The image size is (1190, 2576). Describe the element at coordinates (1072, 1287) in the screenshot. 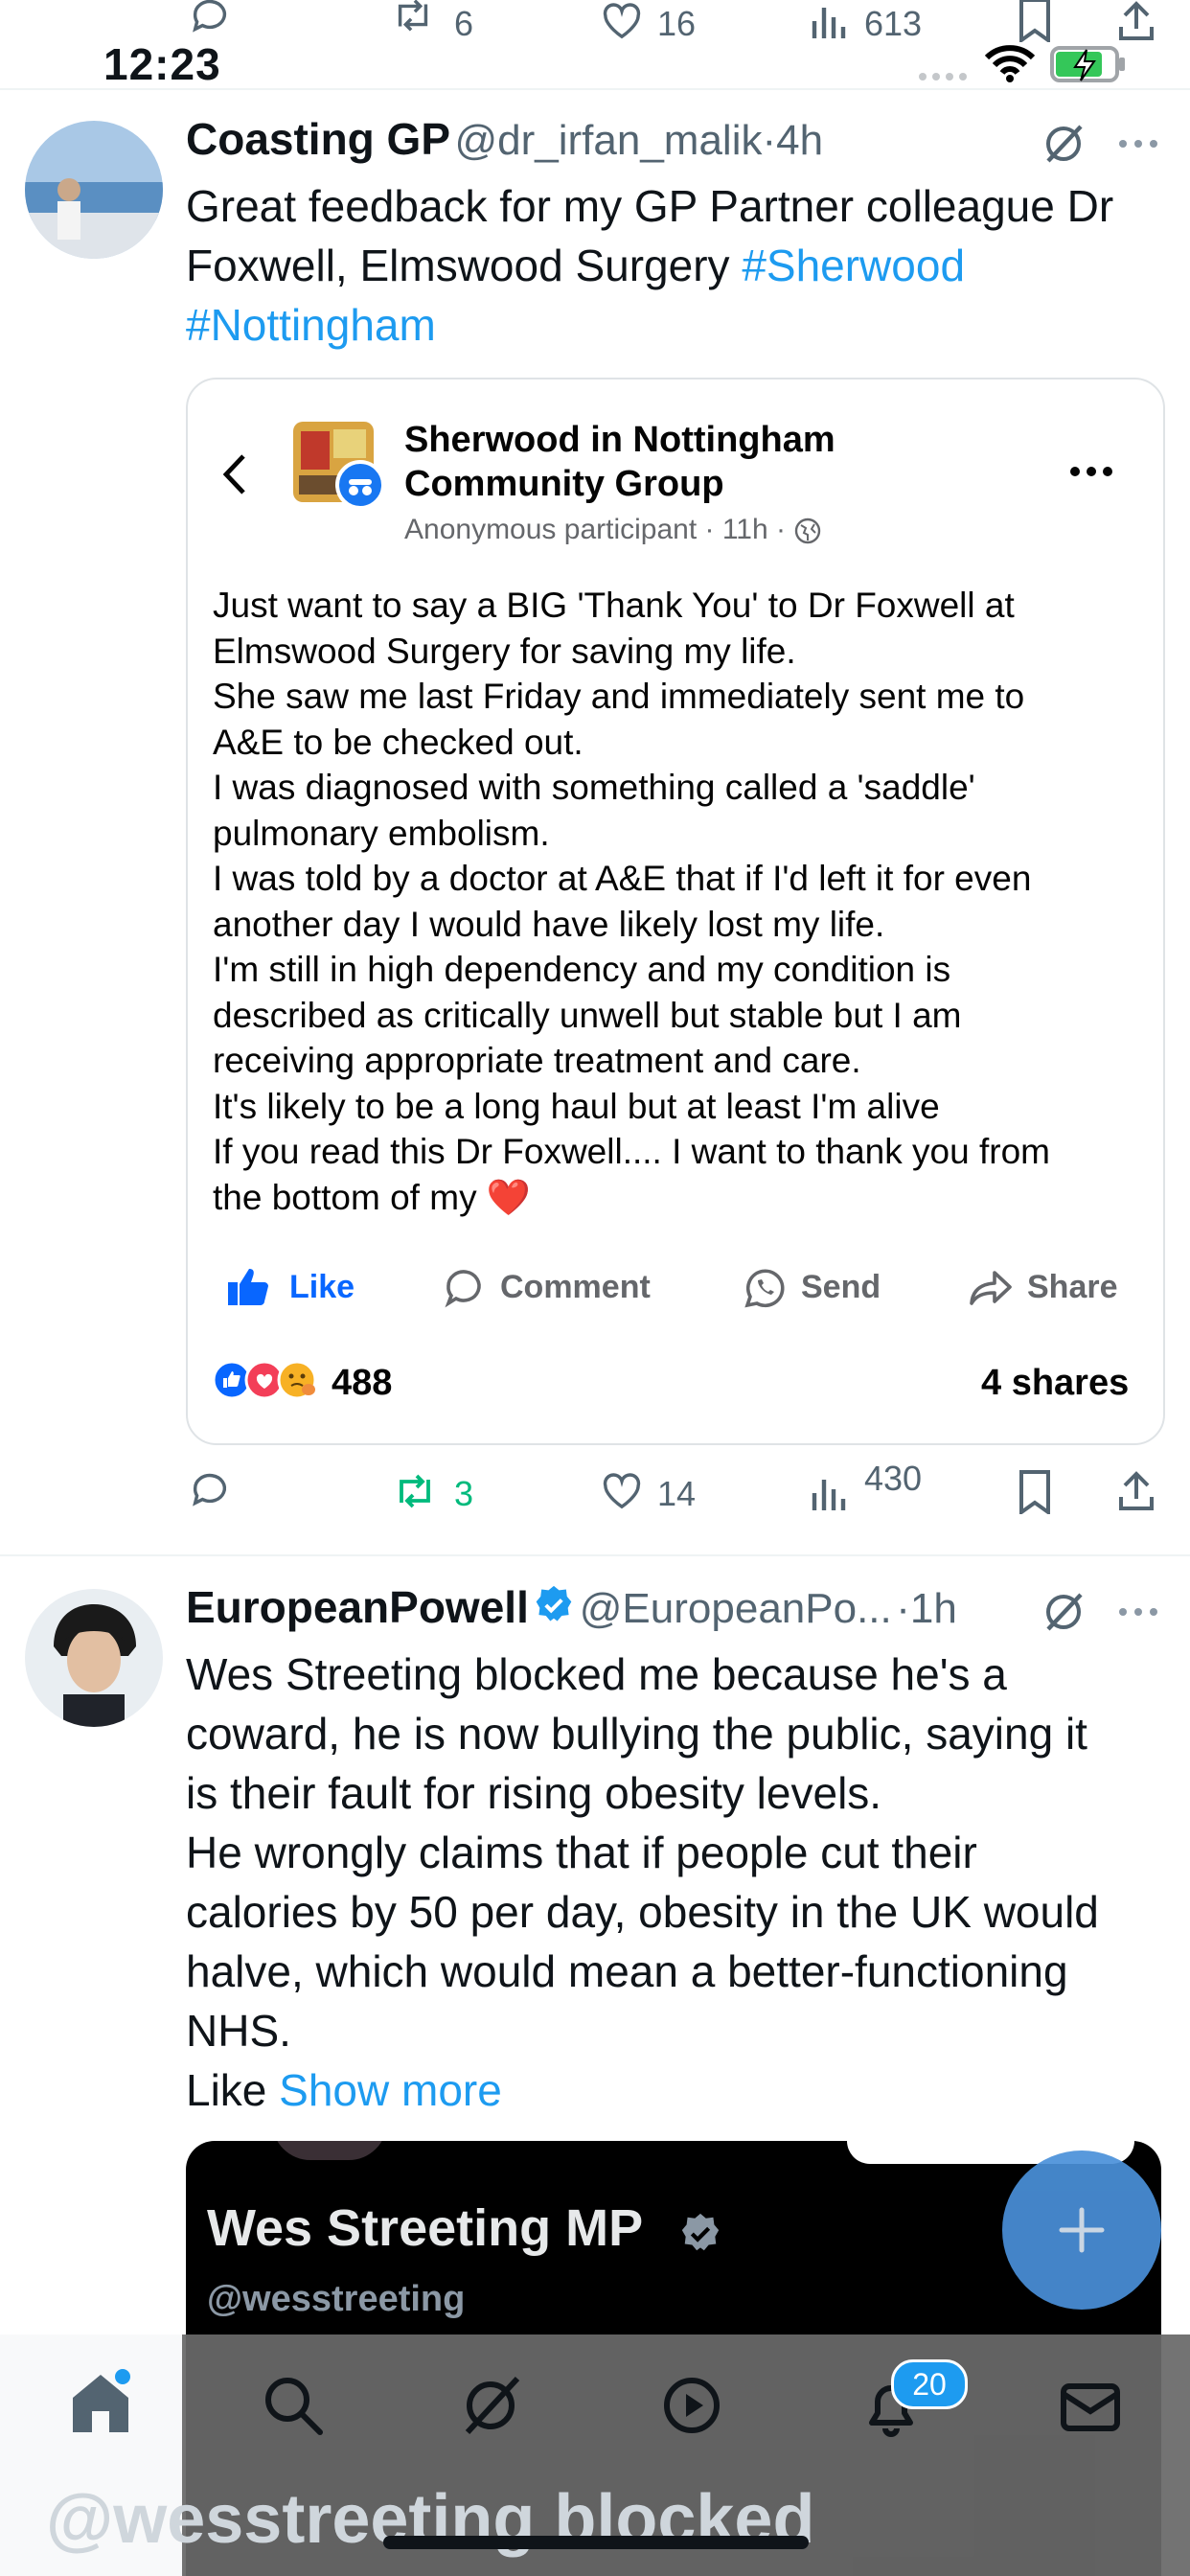

I see `fb-share-label: Share` at that location.